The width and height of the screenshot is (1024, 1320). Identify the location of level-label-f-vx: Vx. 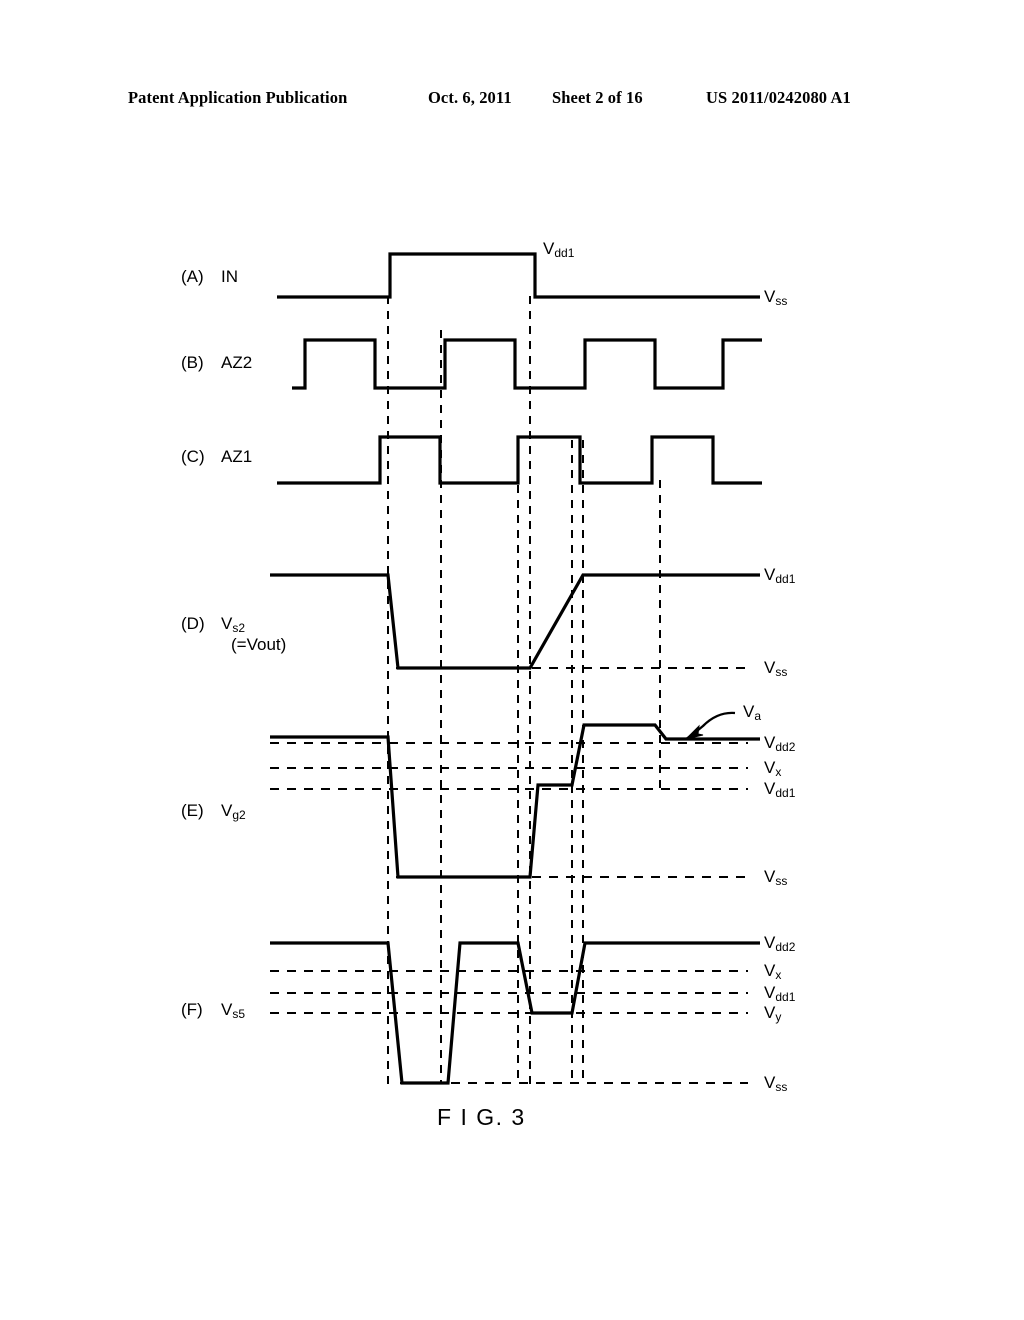
(773, 971).